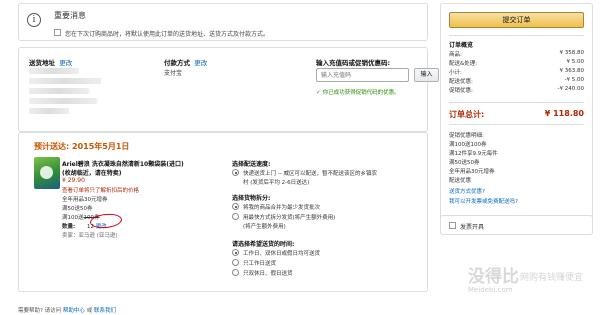  I want to click on invoice-label: 发票开具, so click(472, 227).